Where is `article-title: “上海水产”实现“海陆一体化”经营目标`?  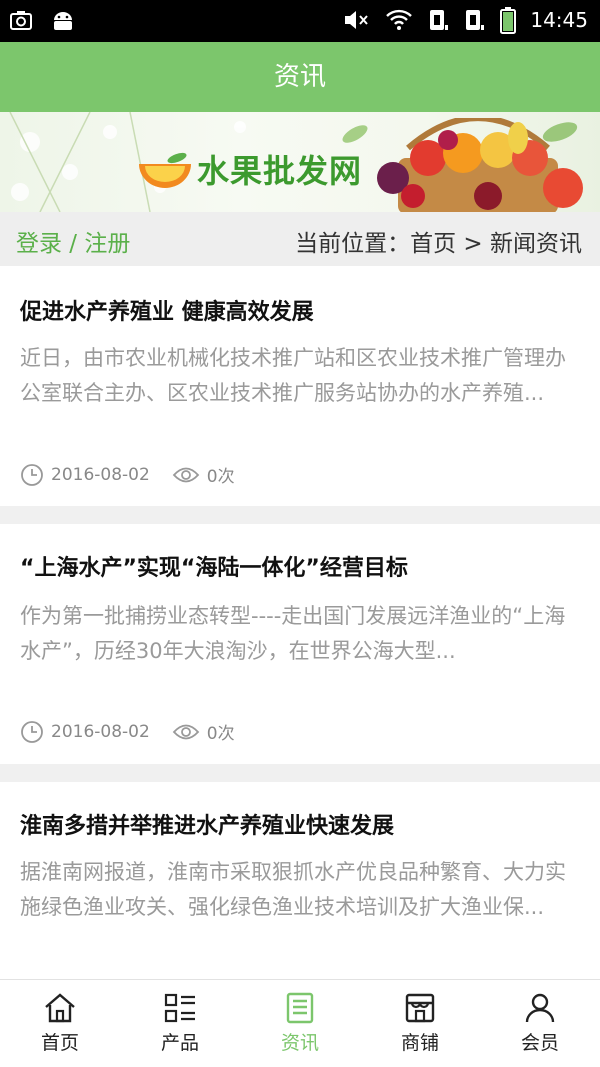
article-title: “上海水产”实现“海陆一体化”经营目标 is located at coordinates (214, 566).